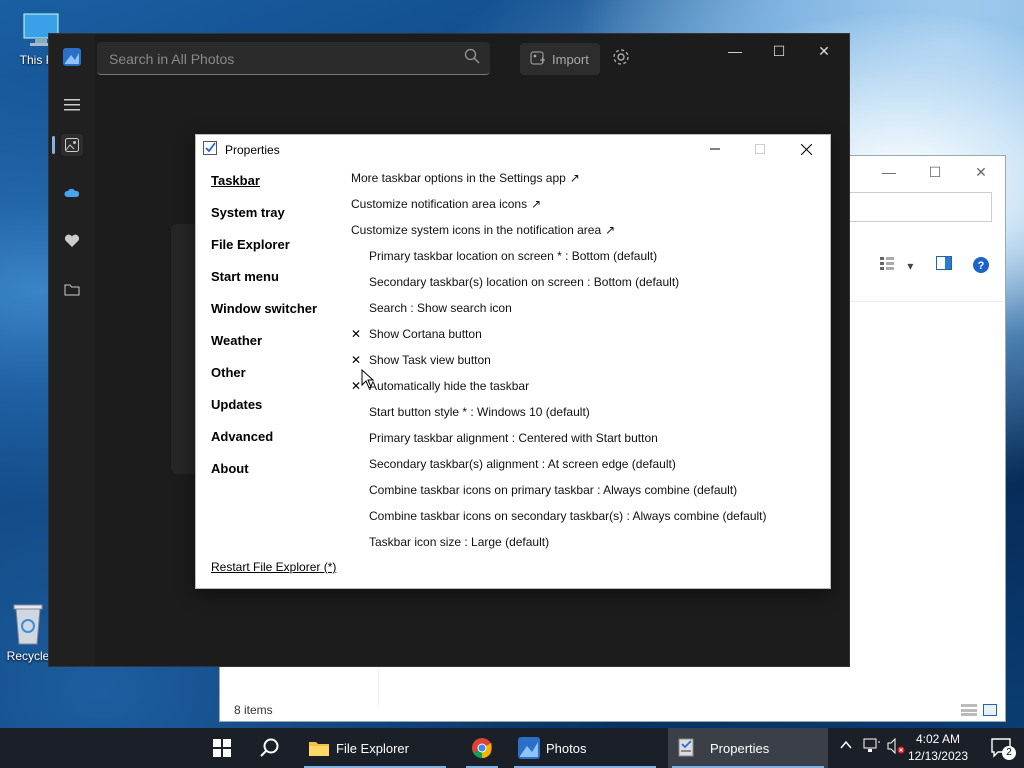  What do you see at coordinates (245, 276) in the screenshot?
I see `nav-start-menu: Start menu` at bounding box center [245, 276].